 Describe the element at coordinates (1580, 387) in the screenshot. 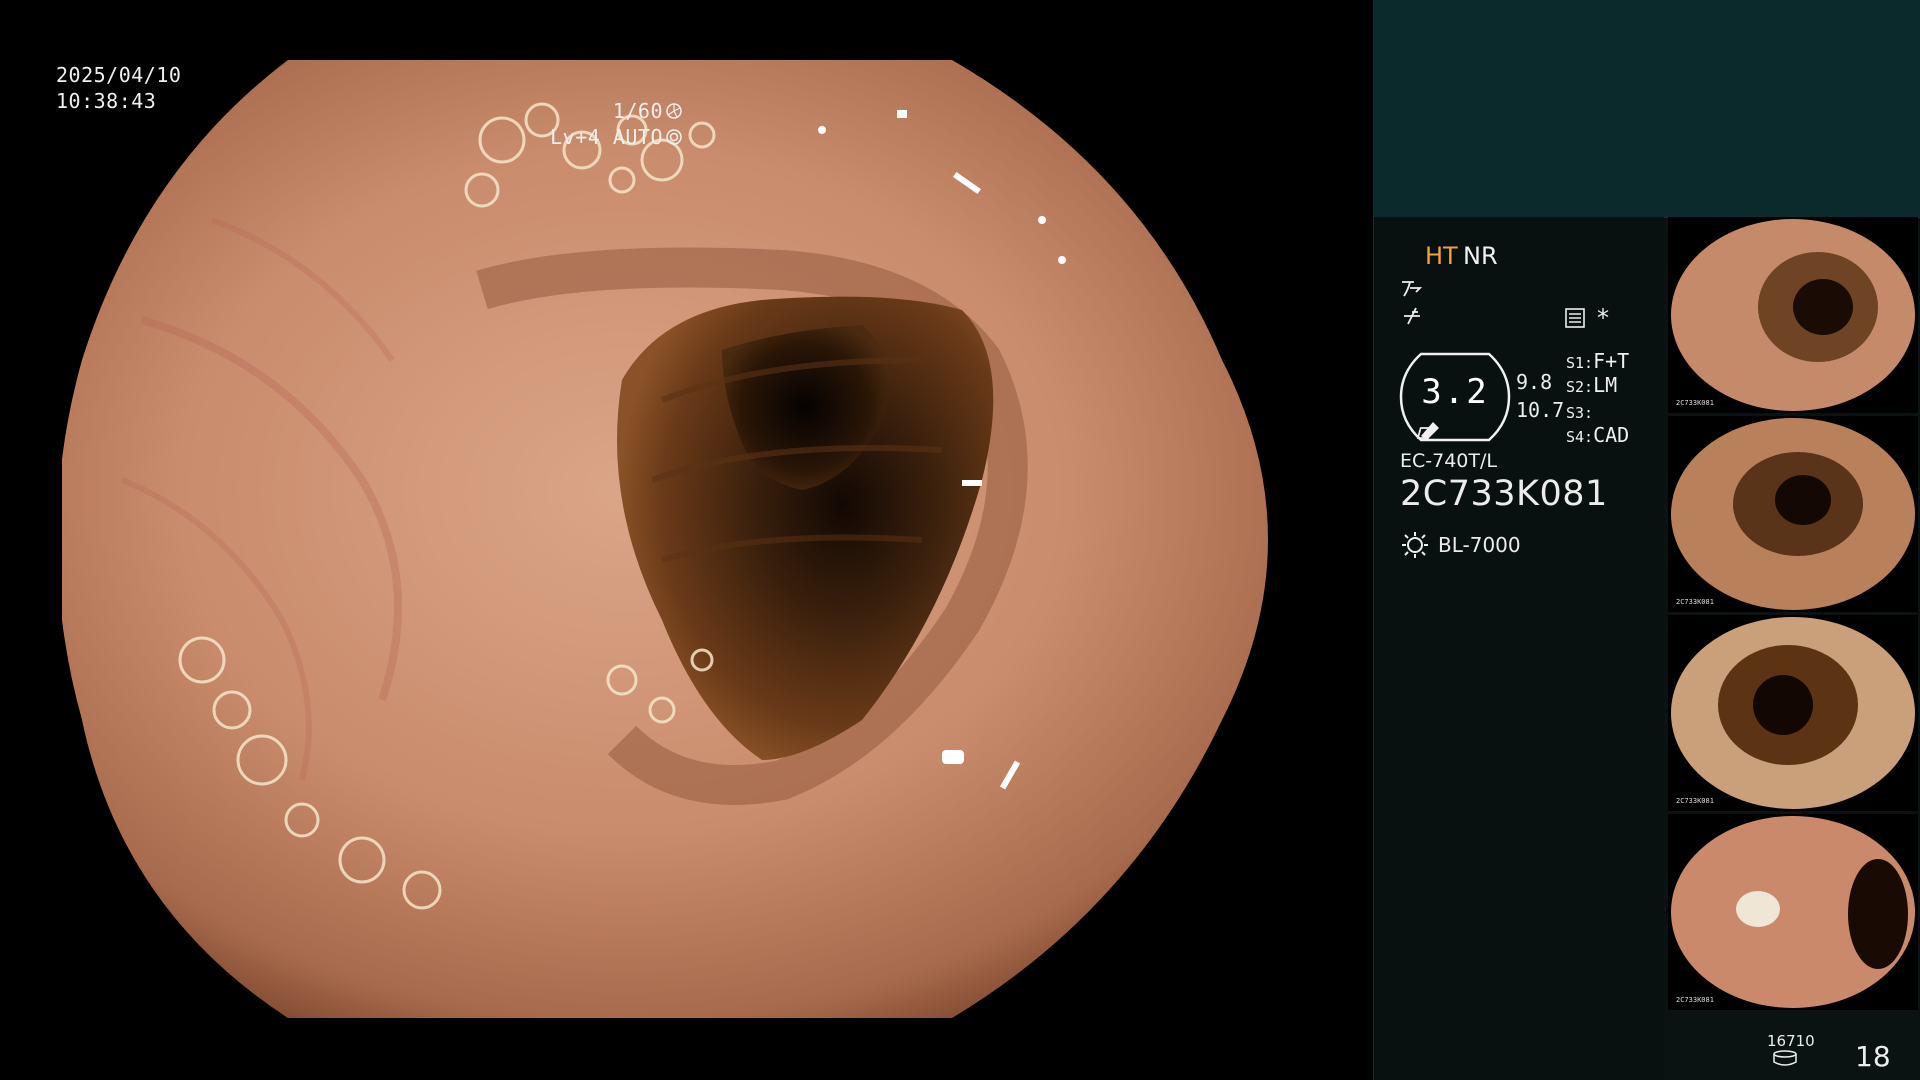

I see `switch-key: S2:` at that location.